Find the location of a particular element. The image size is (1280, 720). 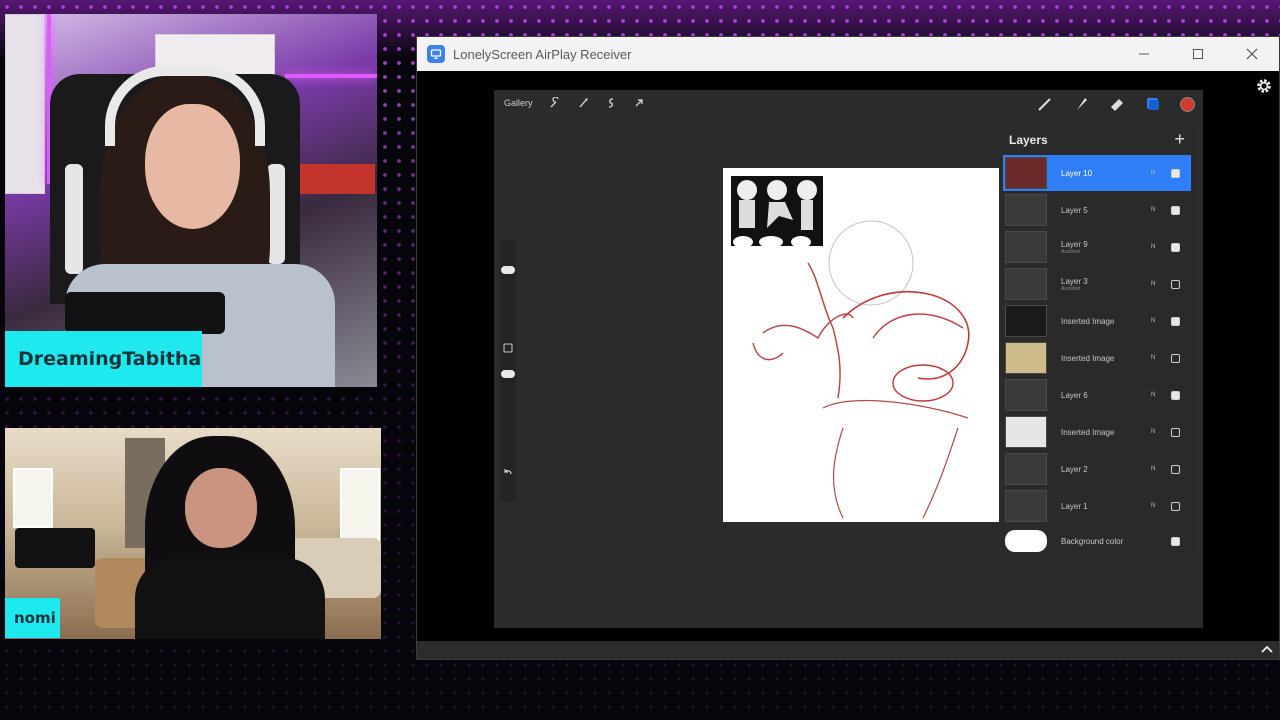

settings-gear-icon is located at coordinates (1264, 86).